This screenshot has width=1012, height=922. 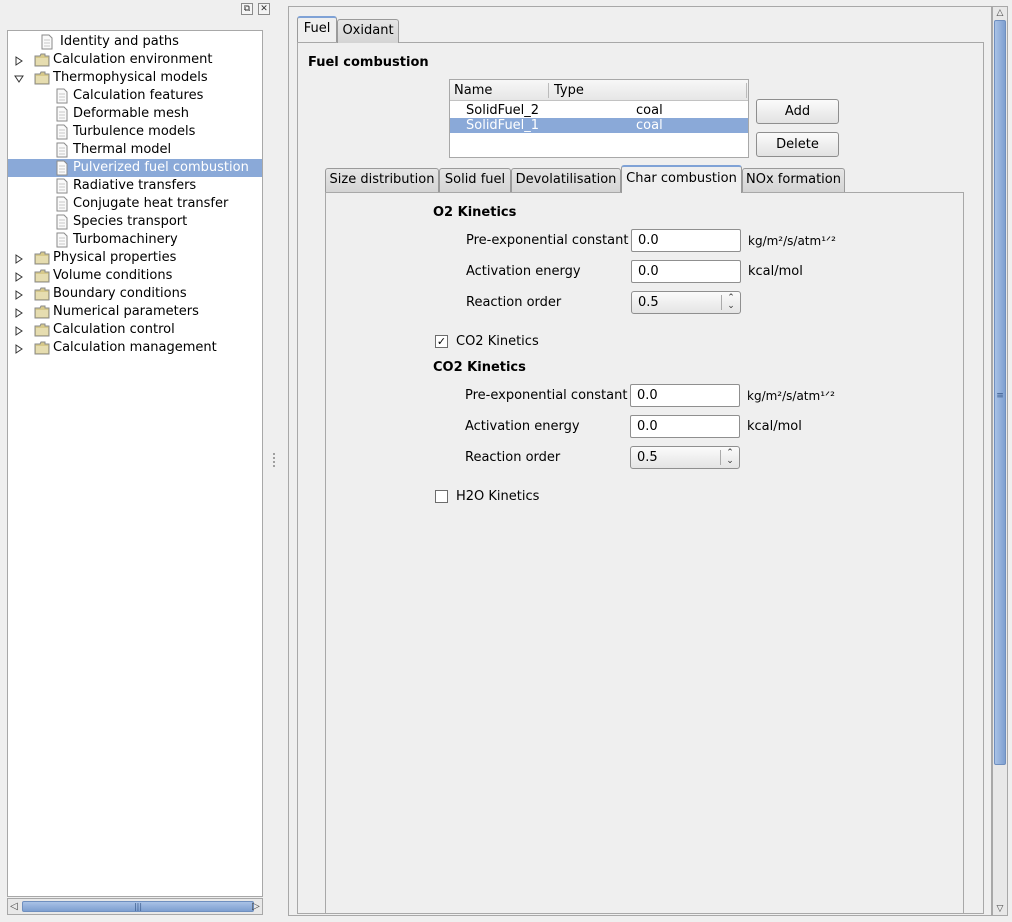 I want to click on tab-size-distribution: Size distribution, so click(x=382, y=180).